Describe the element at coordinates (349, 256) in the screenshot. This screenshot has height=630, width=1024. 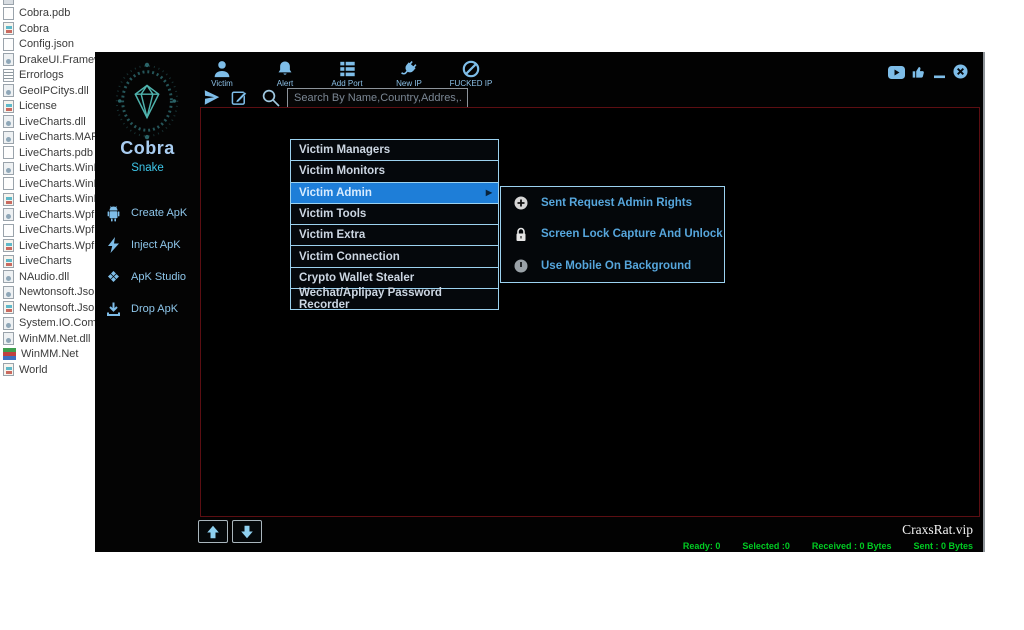
I see `context-menu-item-label: Victim Connection` at that location.